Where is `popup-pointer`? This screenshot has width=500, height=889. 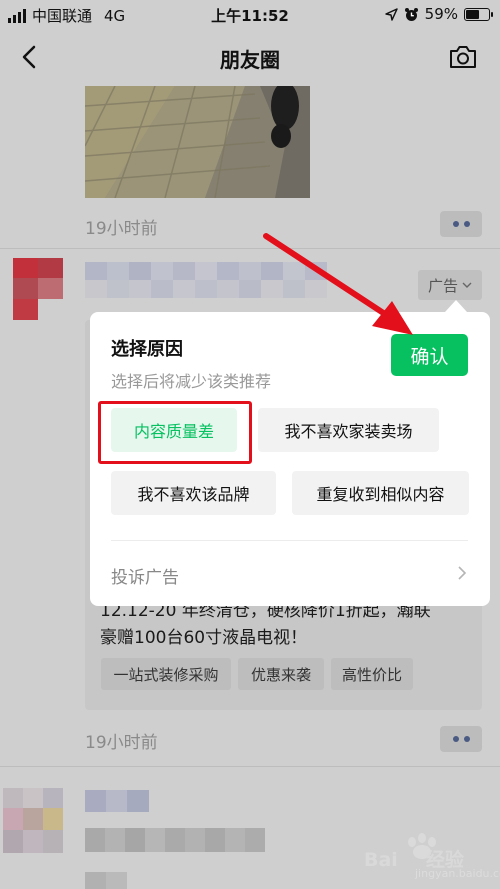
popup-pointer is located at coordinates (456, 306).